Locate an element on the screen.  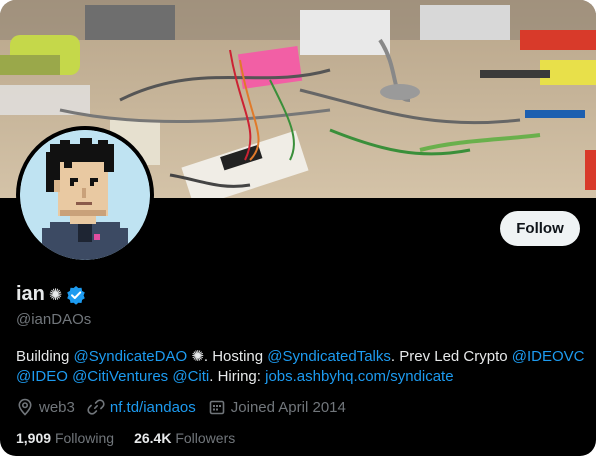
mention-citi: @Citi is located at coordinates (190, 376).